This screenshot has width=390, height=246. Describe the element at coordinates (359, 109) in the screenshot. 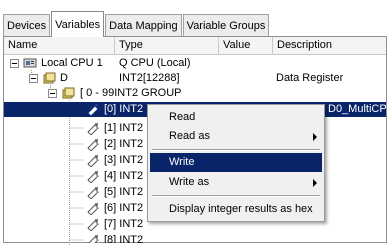

I see `item-description: D0_MultiCPU` at that location.